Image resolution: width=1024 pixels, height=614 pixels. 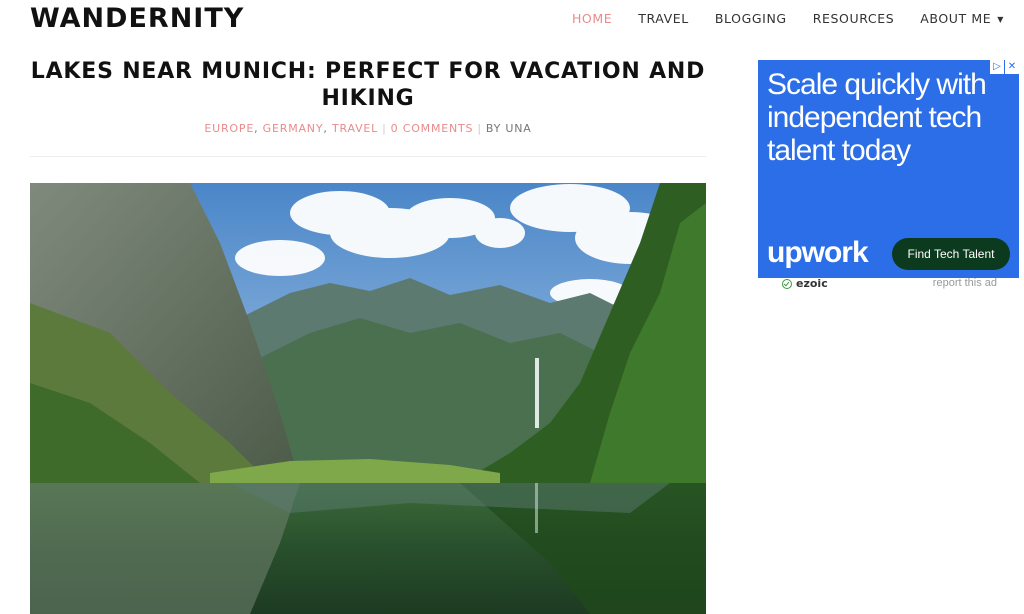 I want to click on upwork-logo: upwork, so click(x=818, y=252).